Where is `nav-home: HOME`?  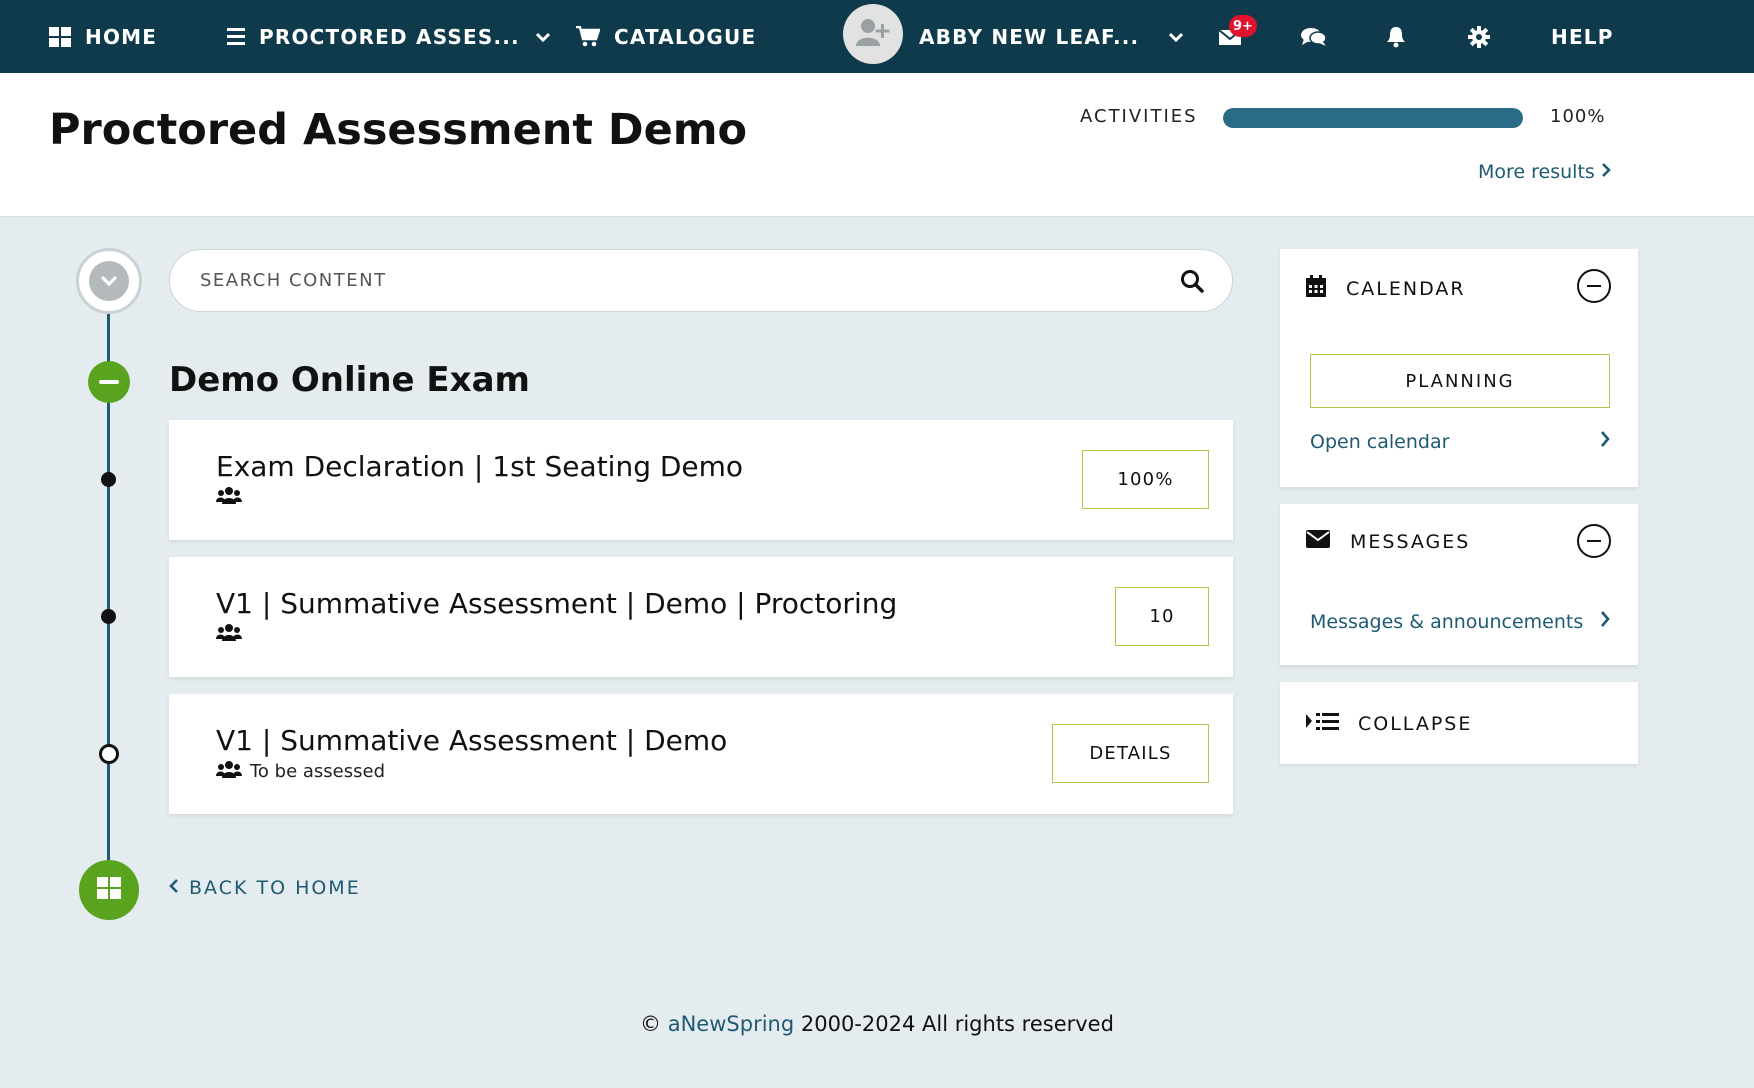 nav-home: HOME is located at coordinates (103, 36).